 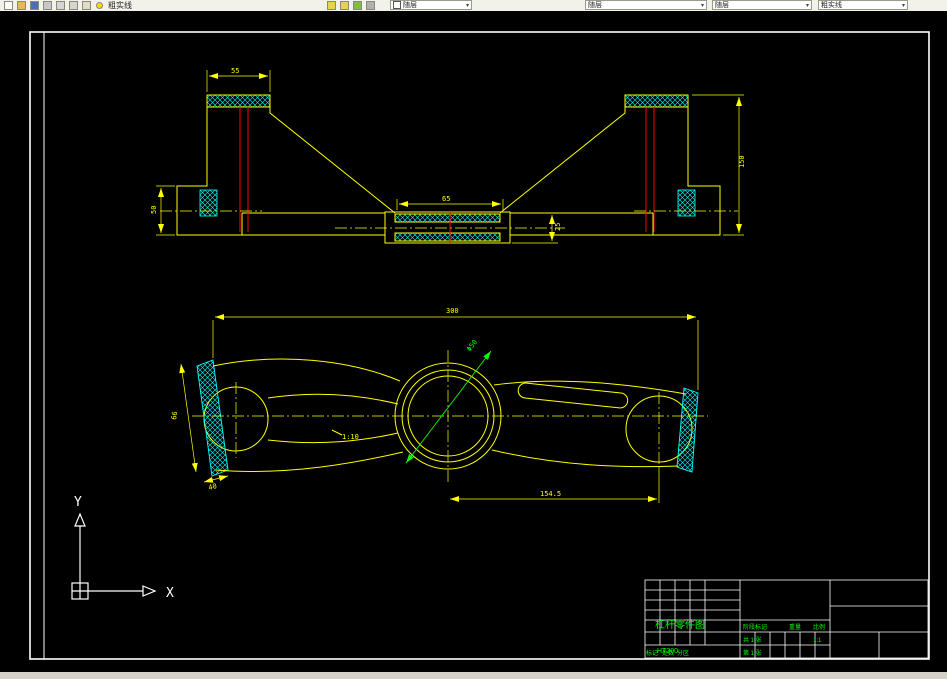 I want to click on zoom-pan-icon, so click(x=344, y=5).